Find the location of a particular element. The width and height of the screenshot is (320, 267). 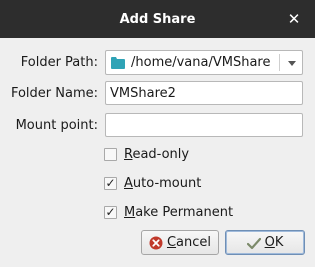

folder-path-value: /home/vana/VMShare is located at coordinates (201, 62).